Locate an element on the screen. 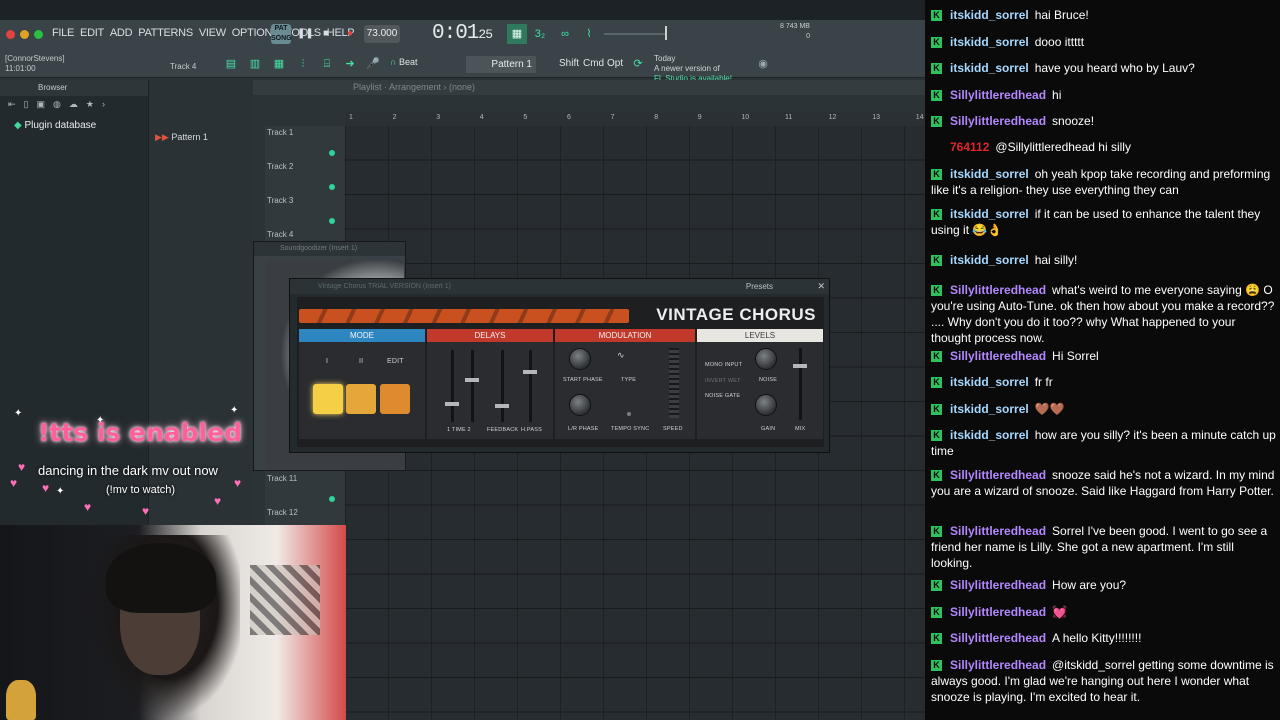 This screenshot has width=1280, height=720. master-volume-slider is located at coordinates (635, 34).